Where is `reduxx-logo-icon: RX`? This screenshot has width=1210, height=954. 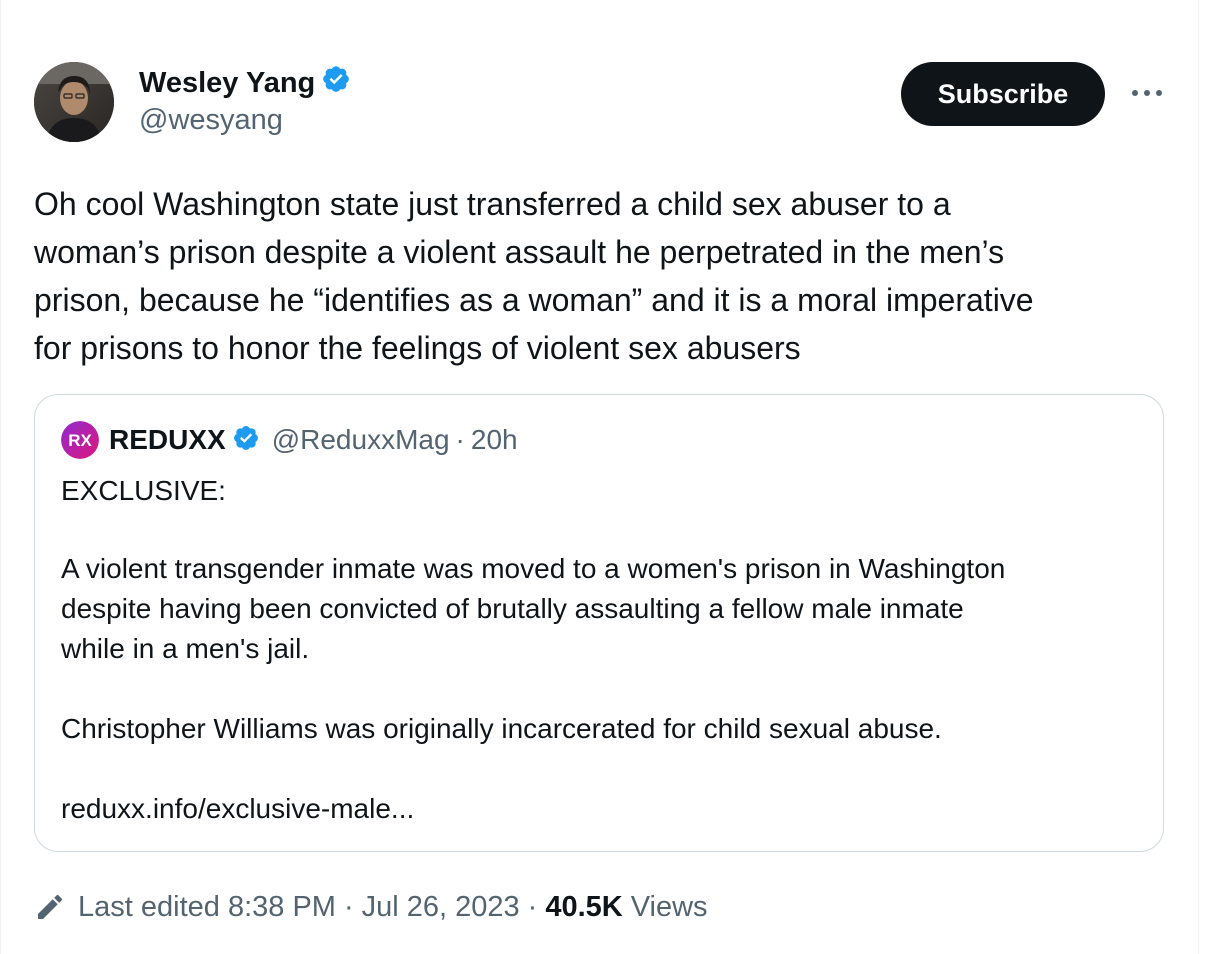
reduxx-logo-icon: RX is located at coordinates (80, 440).